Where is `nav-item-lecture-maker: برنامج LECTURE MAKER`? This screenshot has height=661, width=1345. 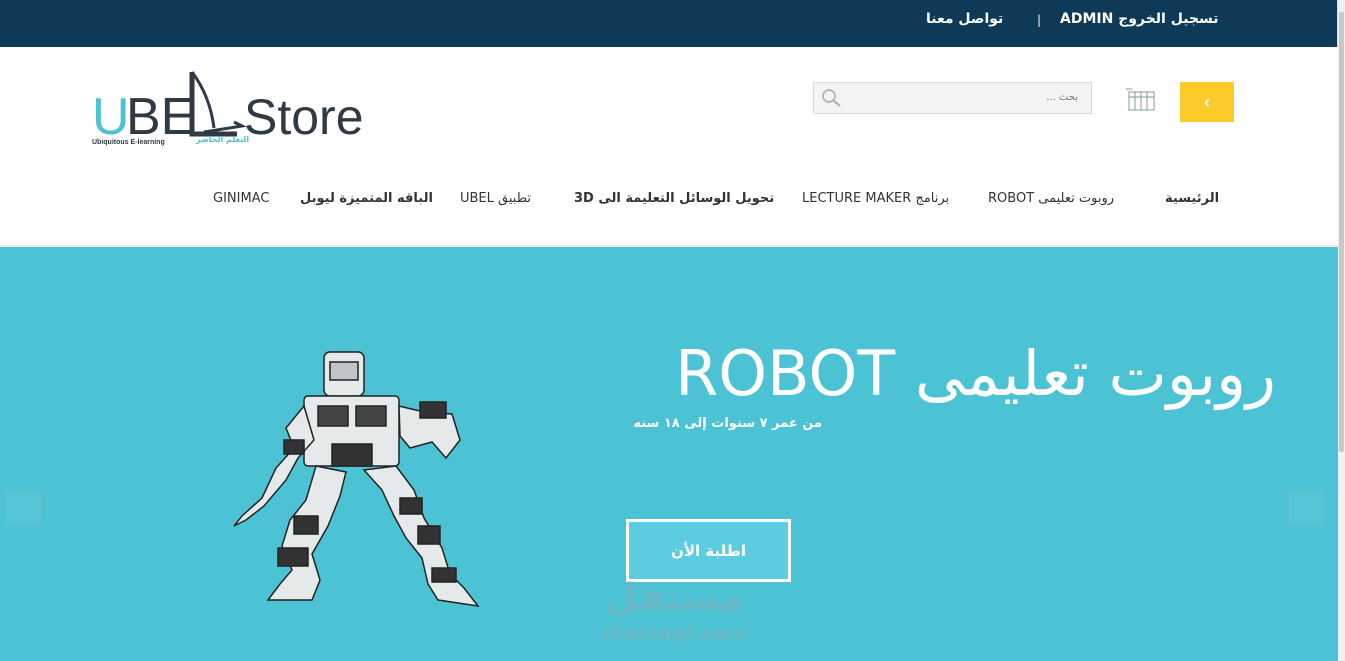
nav-item-lecture-maker: برنامج LECTURE MAKER is located at coordinates (875, 198).